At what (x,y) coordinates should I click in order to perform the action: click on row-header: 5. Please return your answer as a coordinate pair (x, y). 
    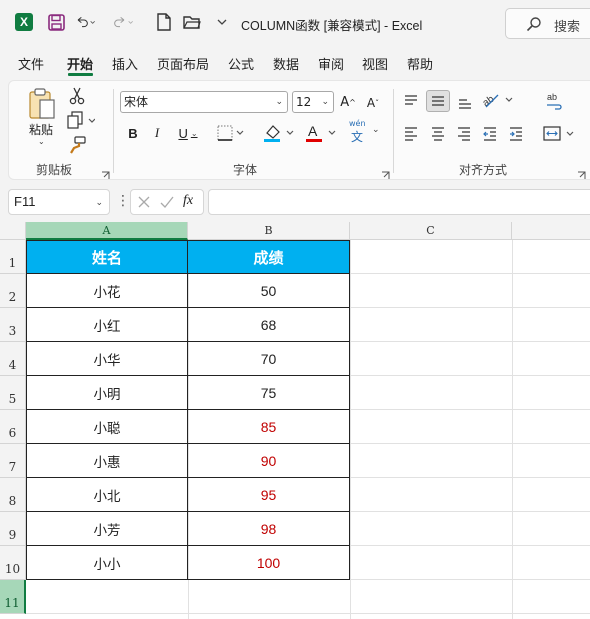
    Looking at the image, I should click on (13, 393).